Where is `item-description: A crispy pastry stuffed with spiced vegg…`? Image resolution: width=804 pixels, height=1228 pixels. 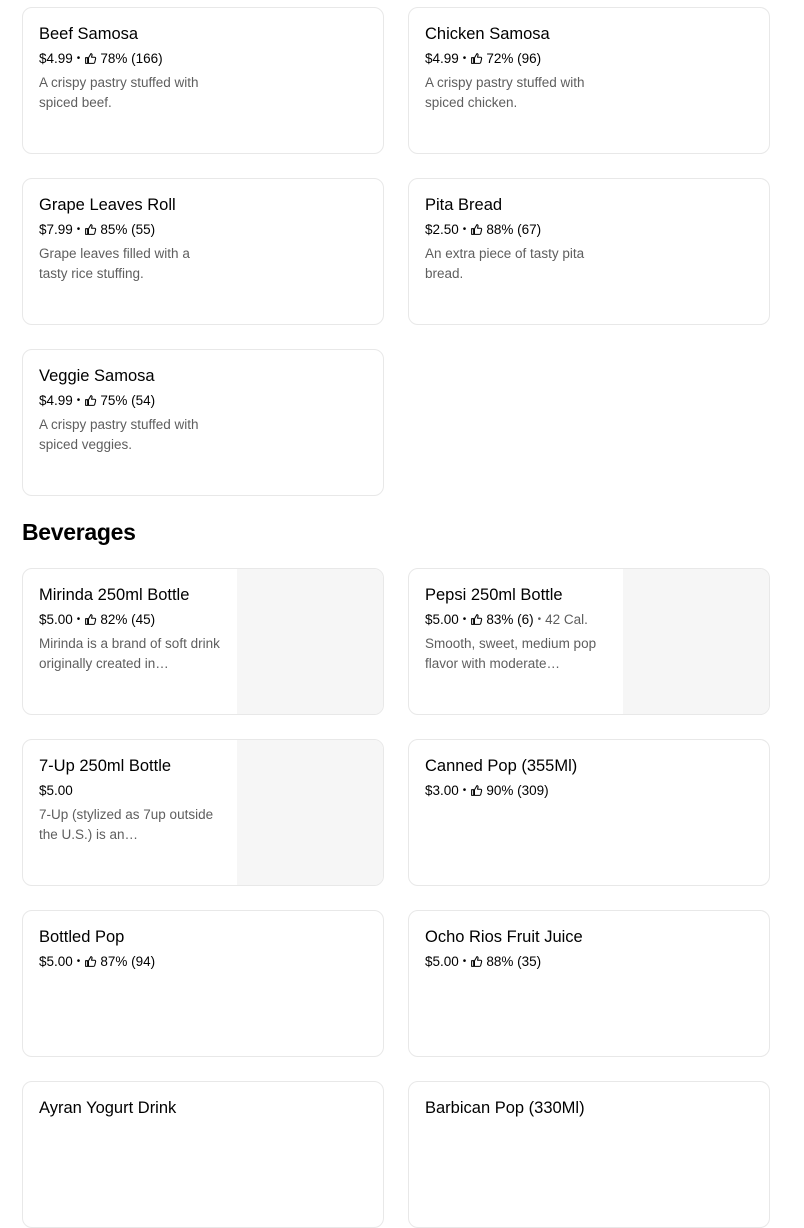
item-description: A crispy pastry stuffed with spiced vegg… is located at coordinates (119, 434).